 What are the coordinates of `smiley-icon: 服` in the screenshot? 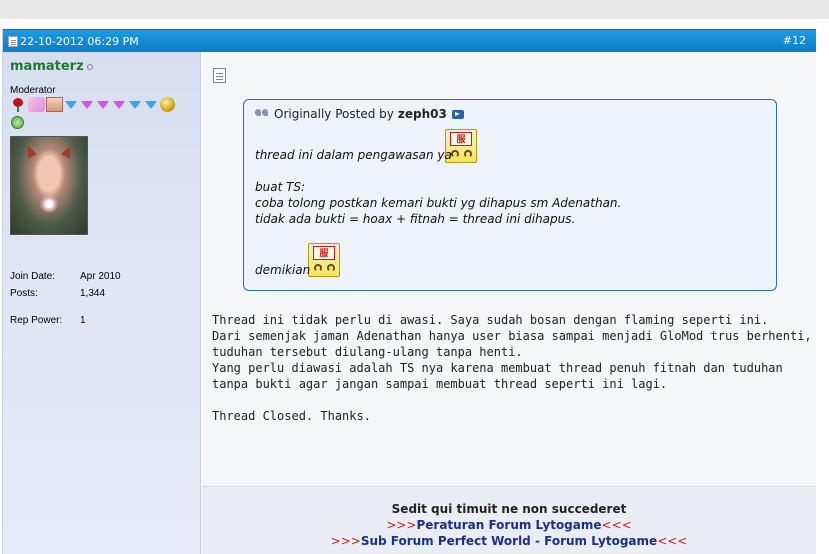 It's located at (324, 260).